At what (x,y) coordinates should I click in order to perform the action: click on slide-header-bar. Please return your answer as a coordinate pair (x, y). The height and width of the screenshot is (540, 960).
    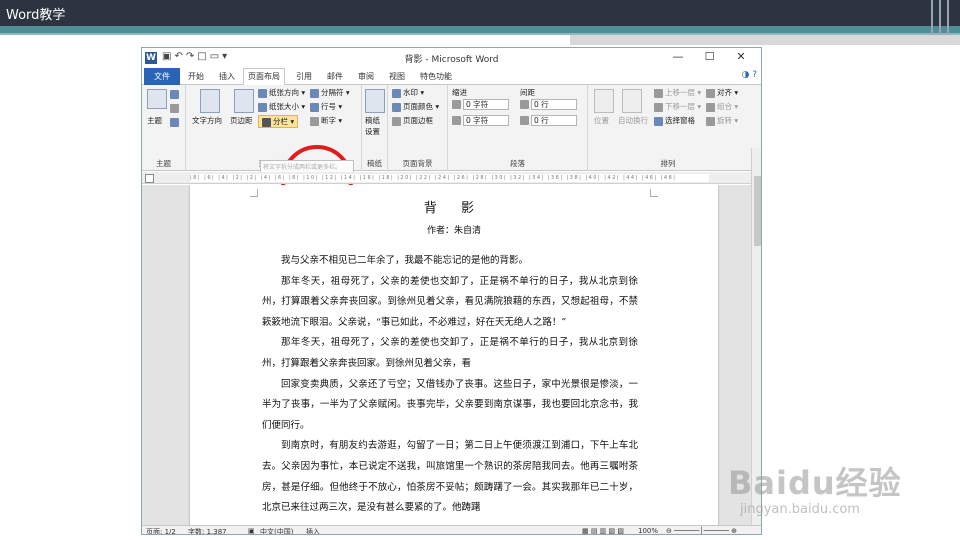
    Looking at the image, I should click on (480, 13).